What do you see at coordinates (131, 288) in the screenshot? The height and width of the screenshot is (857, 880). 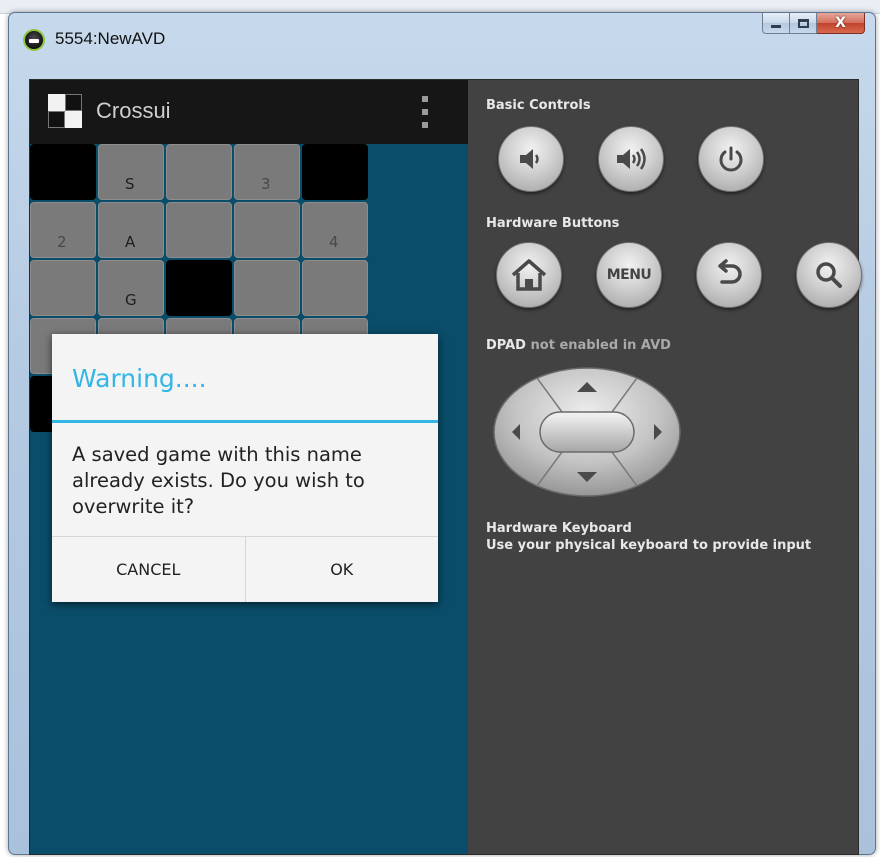 I see `crossword-cell: G` at bounding box center [131, 288].